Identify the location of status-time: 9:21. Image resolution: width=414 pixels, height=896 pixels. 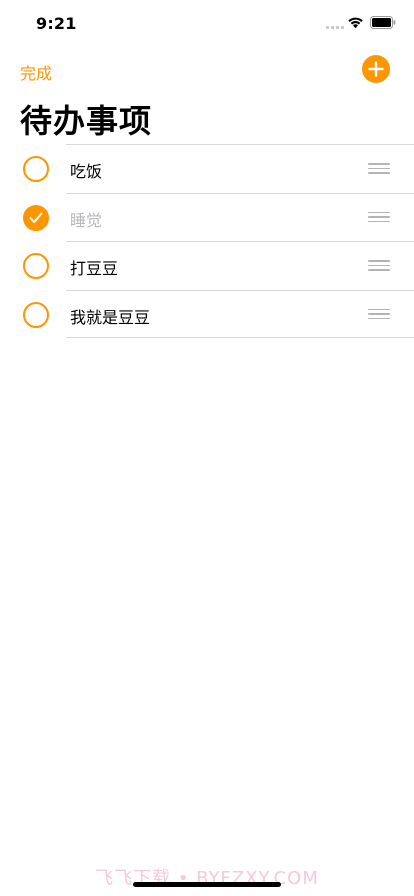
(56, 23).